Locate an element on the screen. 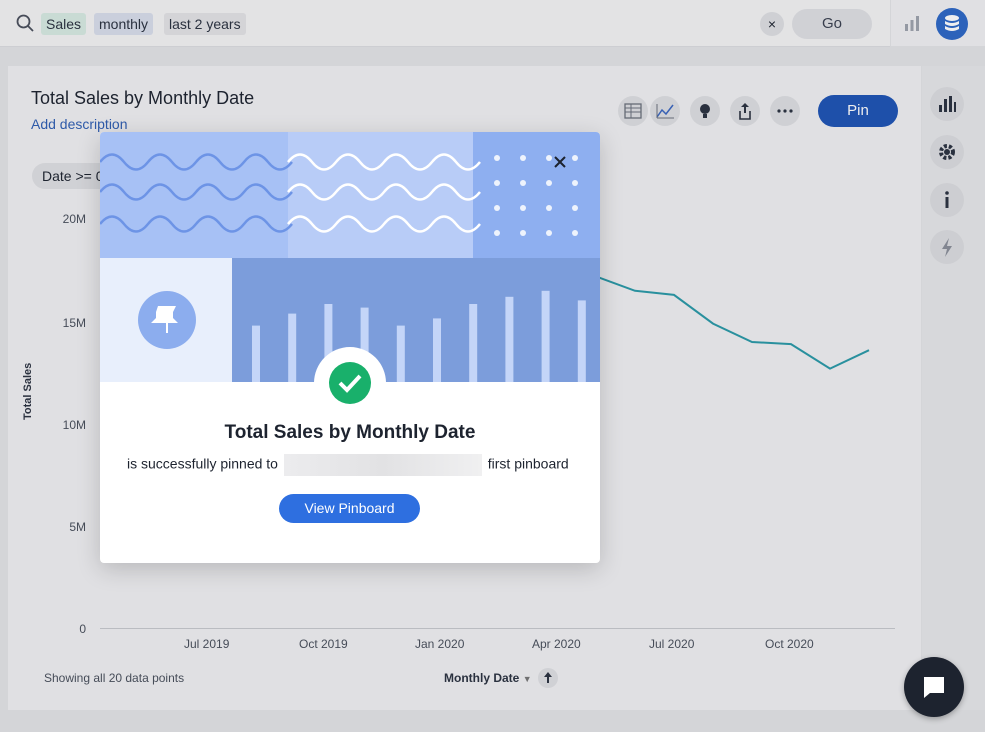 This screenshot has width=985, height=732. modal-title: Total Sales by Monthly Date is located at coordinates (350, 432).